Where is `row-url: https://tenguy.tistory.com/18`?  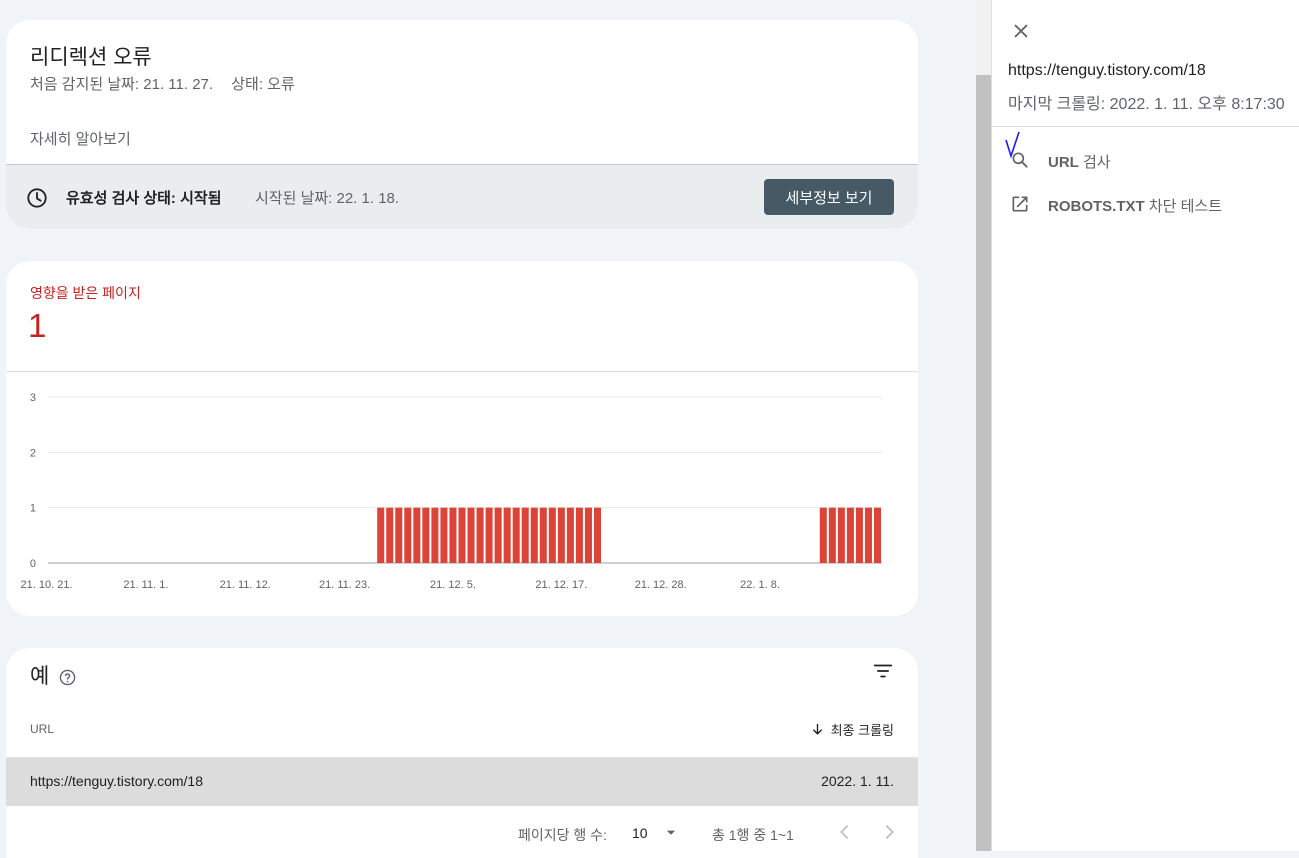 row-url: https://tenguy.tistory.com/18 is located at coordinates (117, 781).